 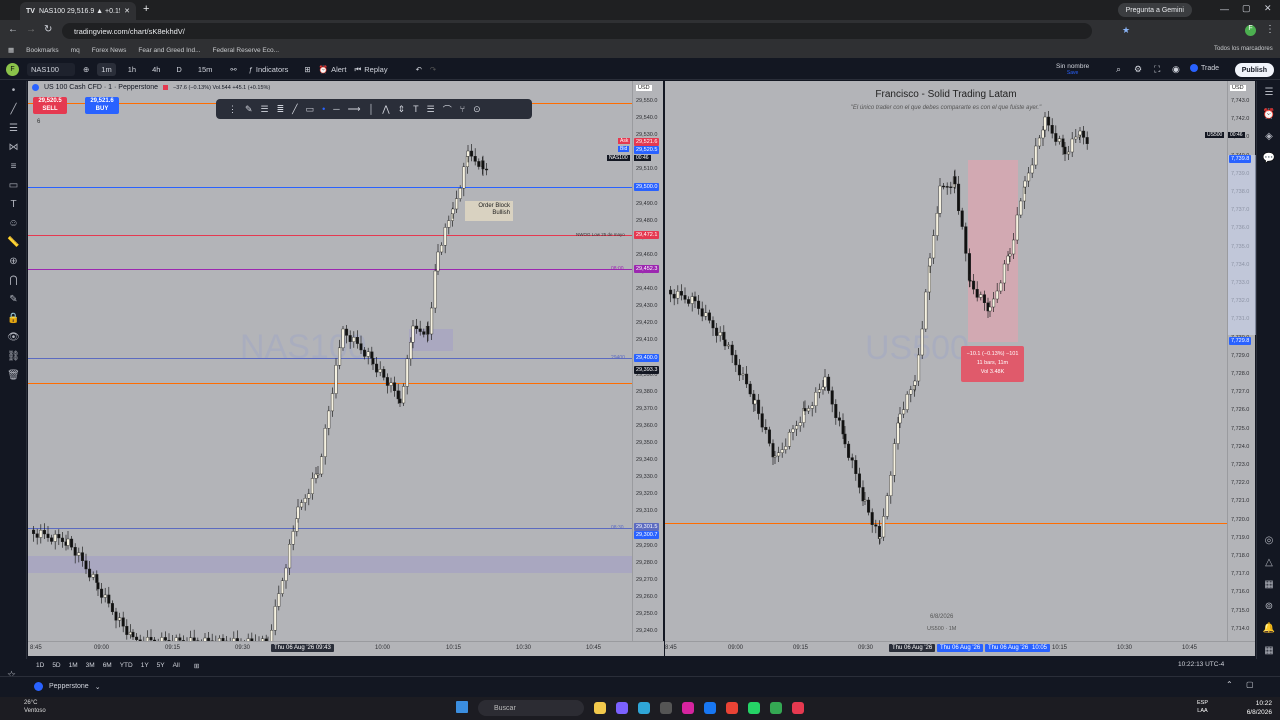 What do you see at coordinates (1157, 69) in the screenshot?
I see `fullscreen-icon: ⛶` at bounding box center [1157, 69].